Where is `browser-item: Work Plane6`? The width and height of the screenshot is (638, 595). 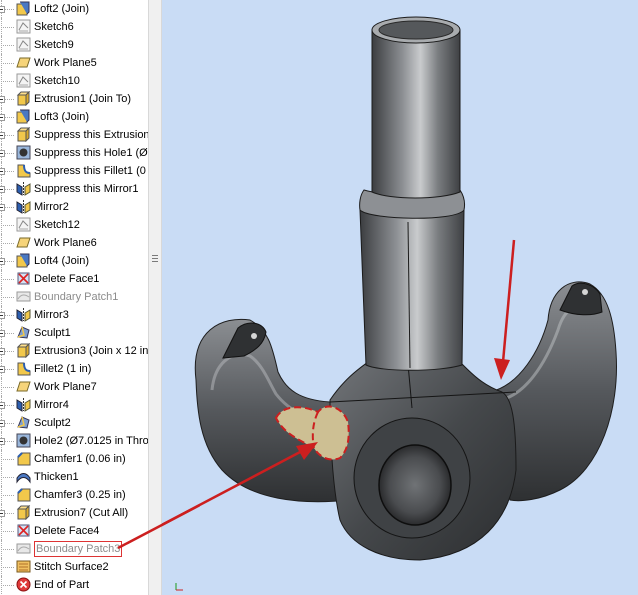
browser-item: Work Plane6 is located at coordinates (74, 243).